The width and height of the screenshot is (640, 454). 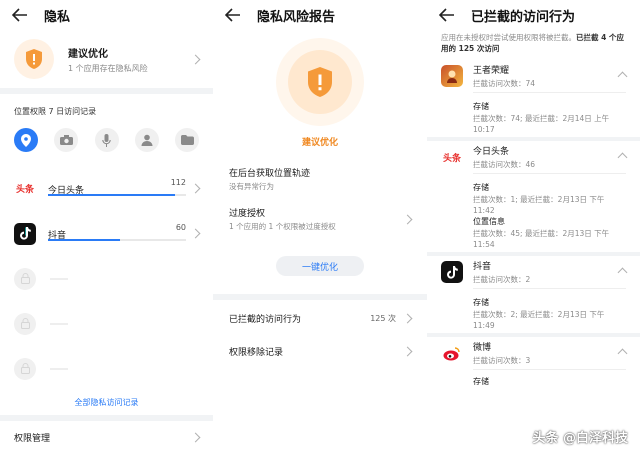 I want to click on status-graphic, so click(x=320, y=83).